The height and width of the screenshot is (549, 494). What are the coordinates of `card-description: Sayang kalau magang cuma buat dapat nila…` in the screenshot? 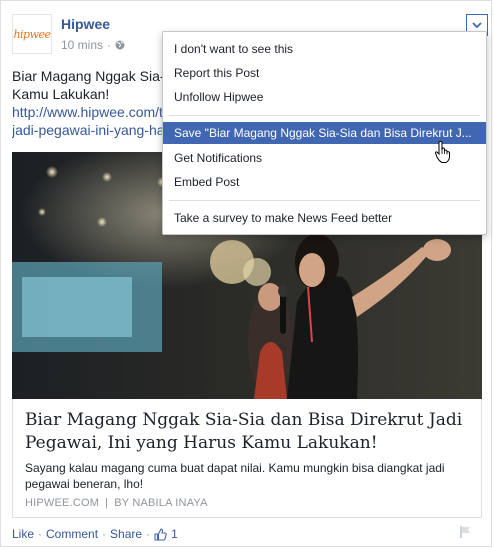 It's located at (235, 476).